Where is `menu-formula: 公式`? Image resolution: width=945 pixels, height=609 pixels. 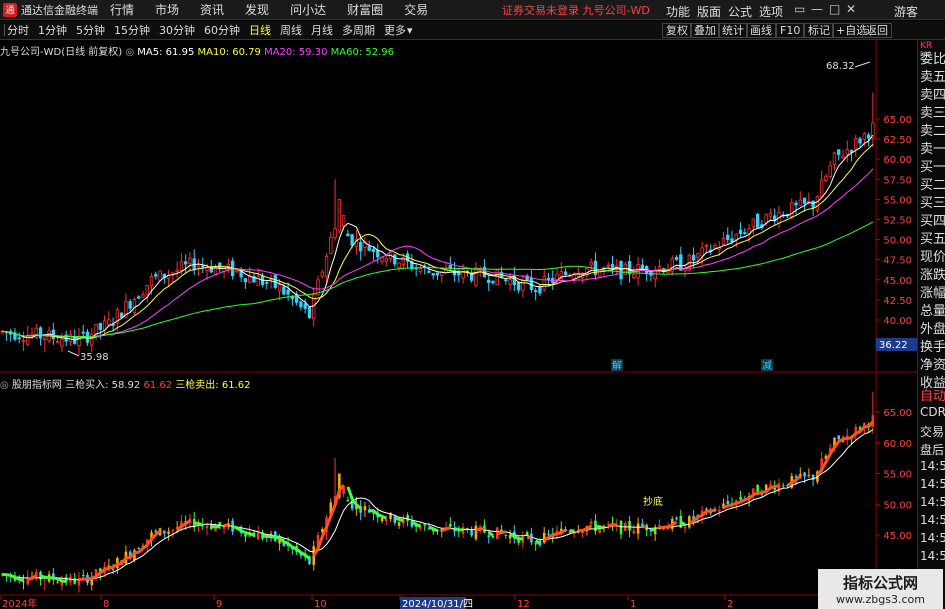 menu-formula: 公式 is located at coordinates (740, 11).